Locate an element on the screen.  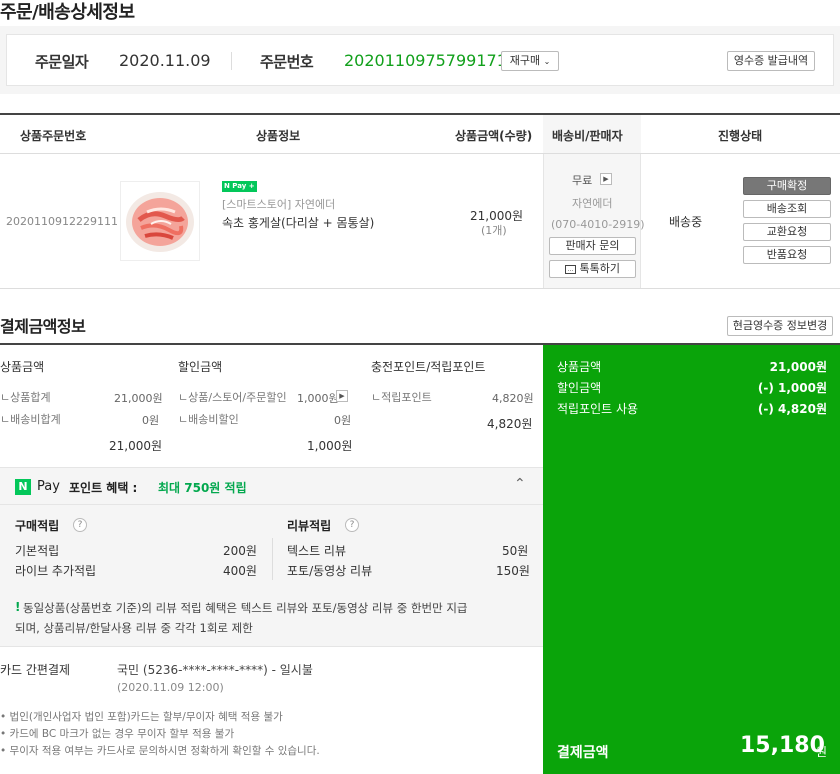
order-number-value: 2020110975799171 is located at coordinates (425, 60).